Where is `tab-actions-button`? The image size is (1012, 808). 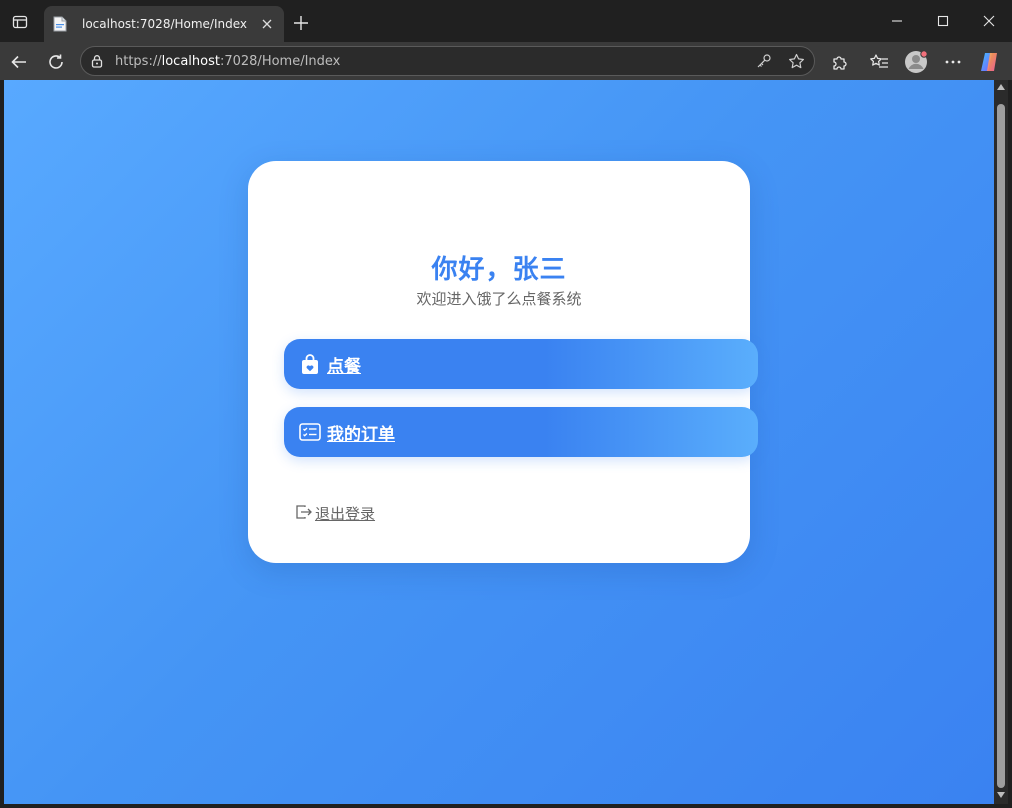 tab-actions-button is located at coordinates (20, 22).